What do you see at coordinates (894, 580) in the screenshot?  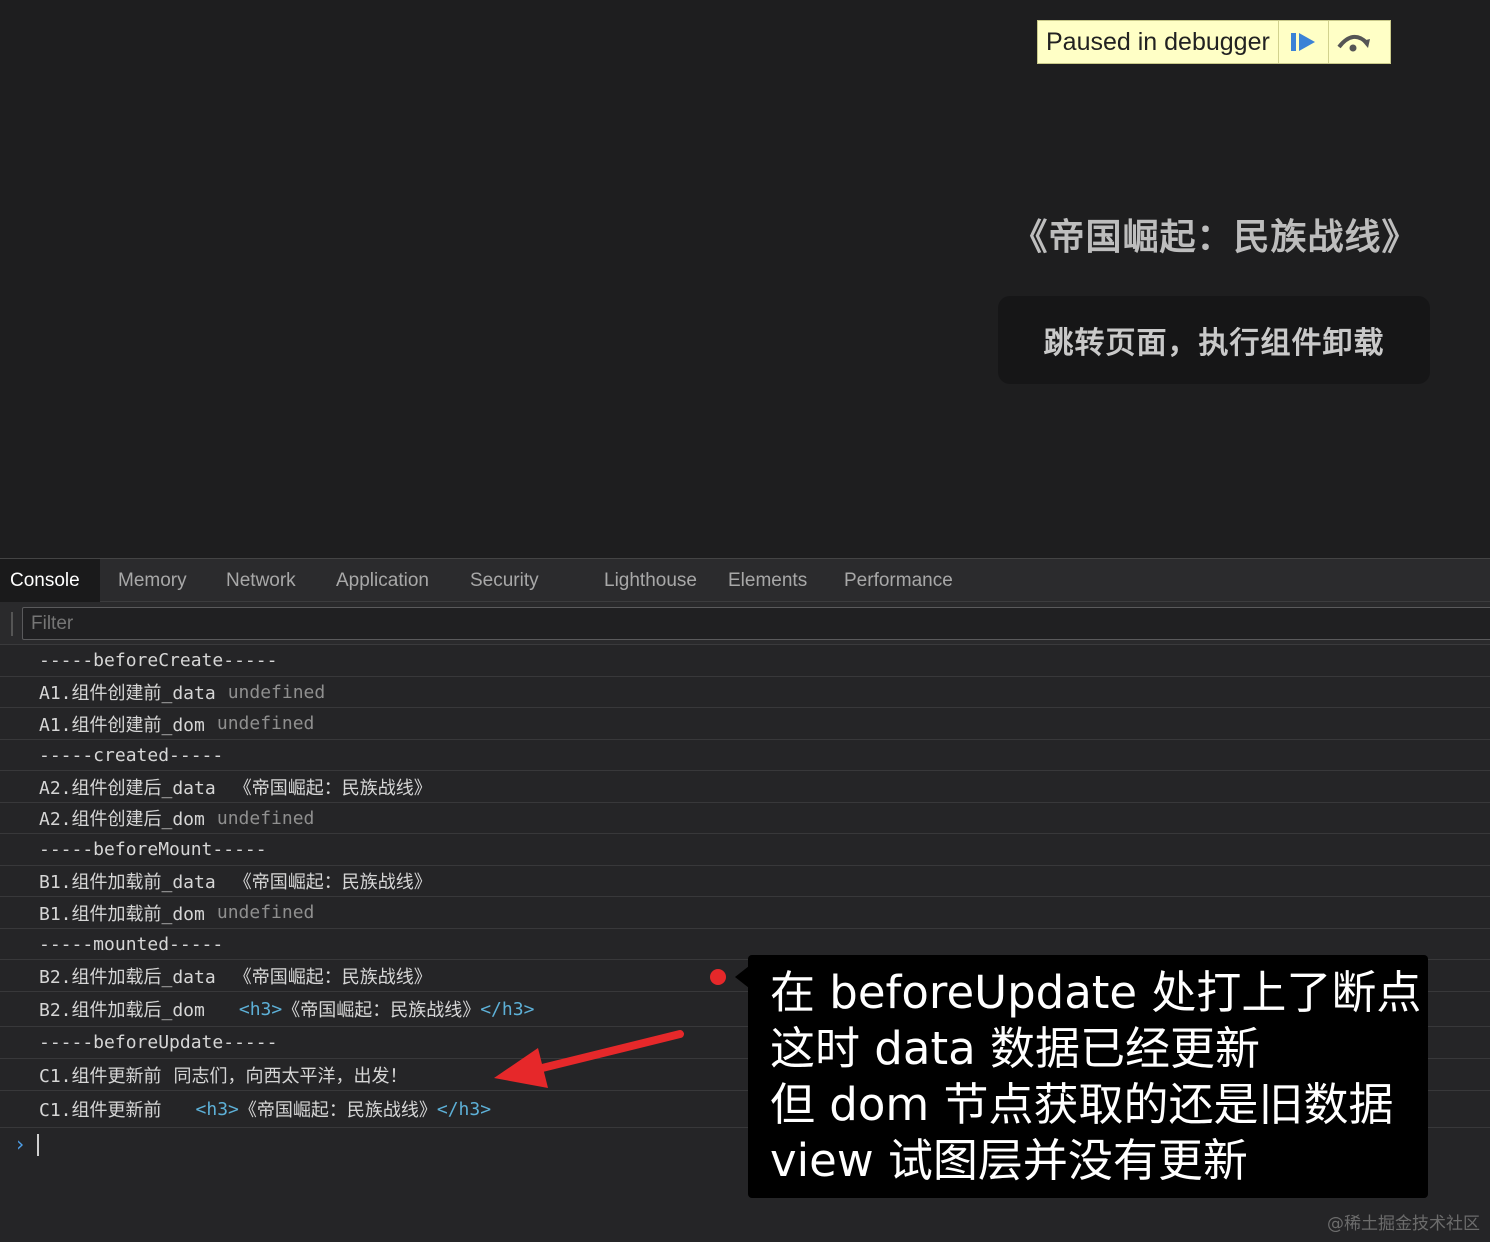 I see `tab-performance: Performance` at bounding box center [894, 580].